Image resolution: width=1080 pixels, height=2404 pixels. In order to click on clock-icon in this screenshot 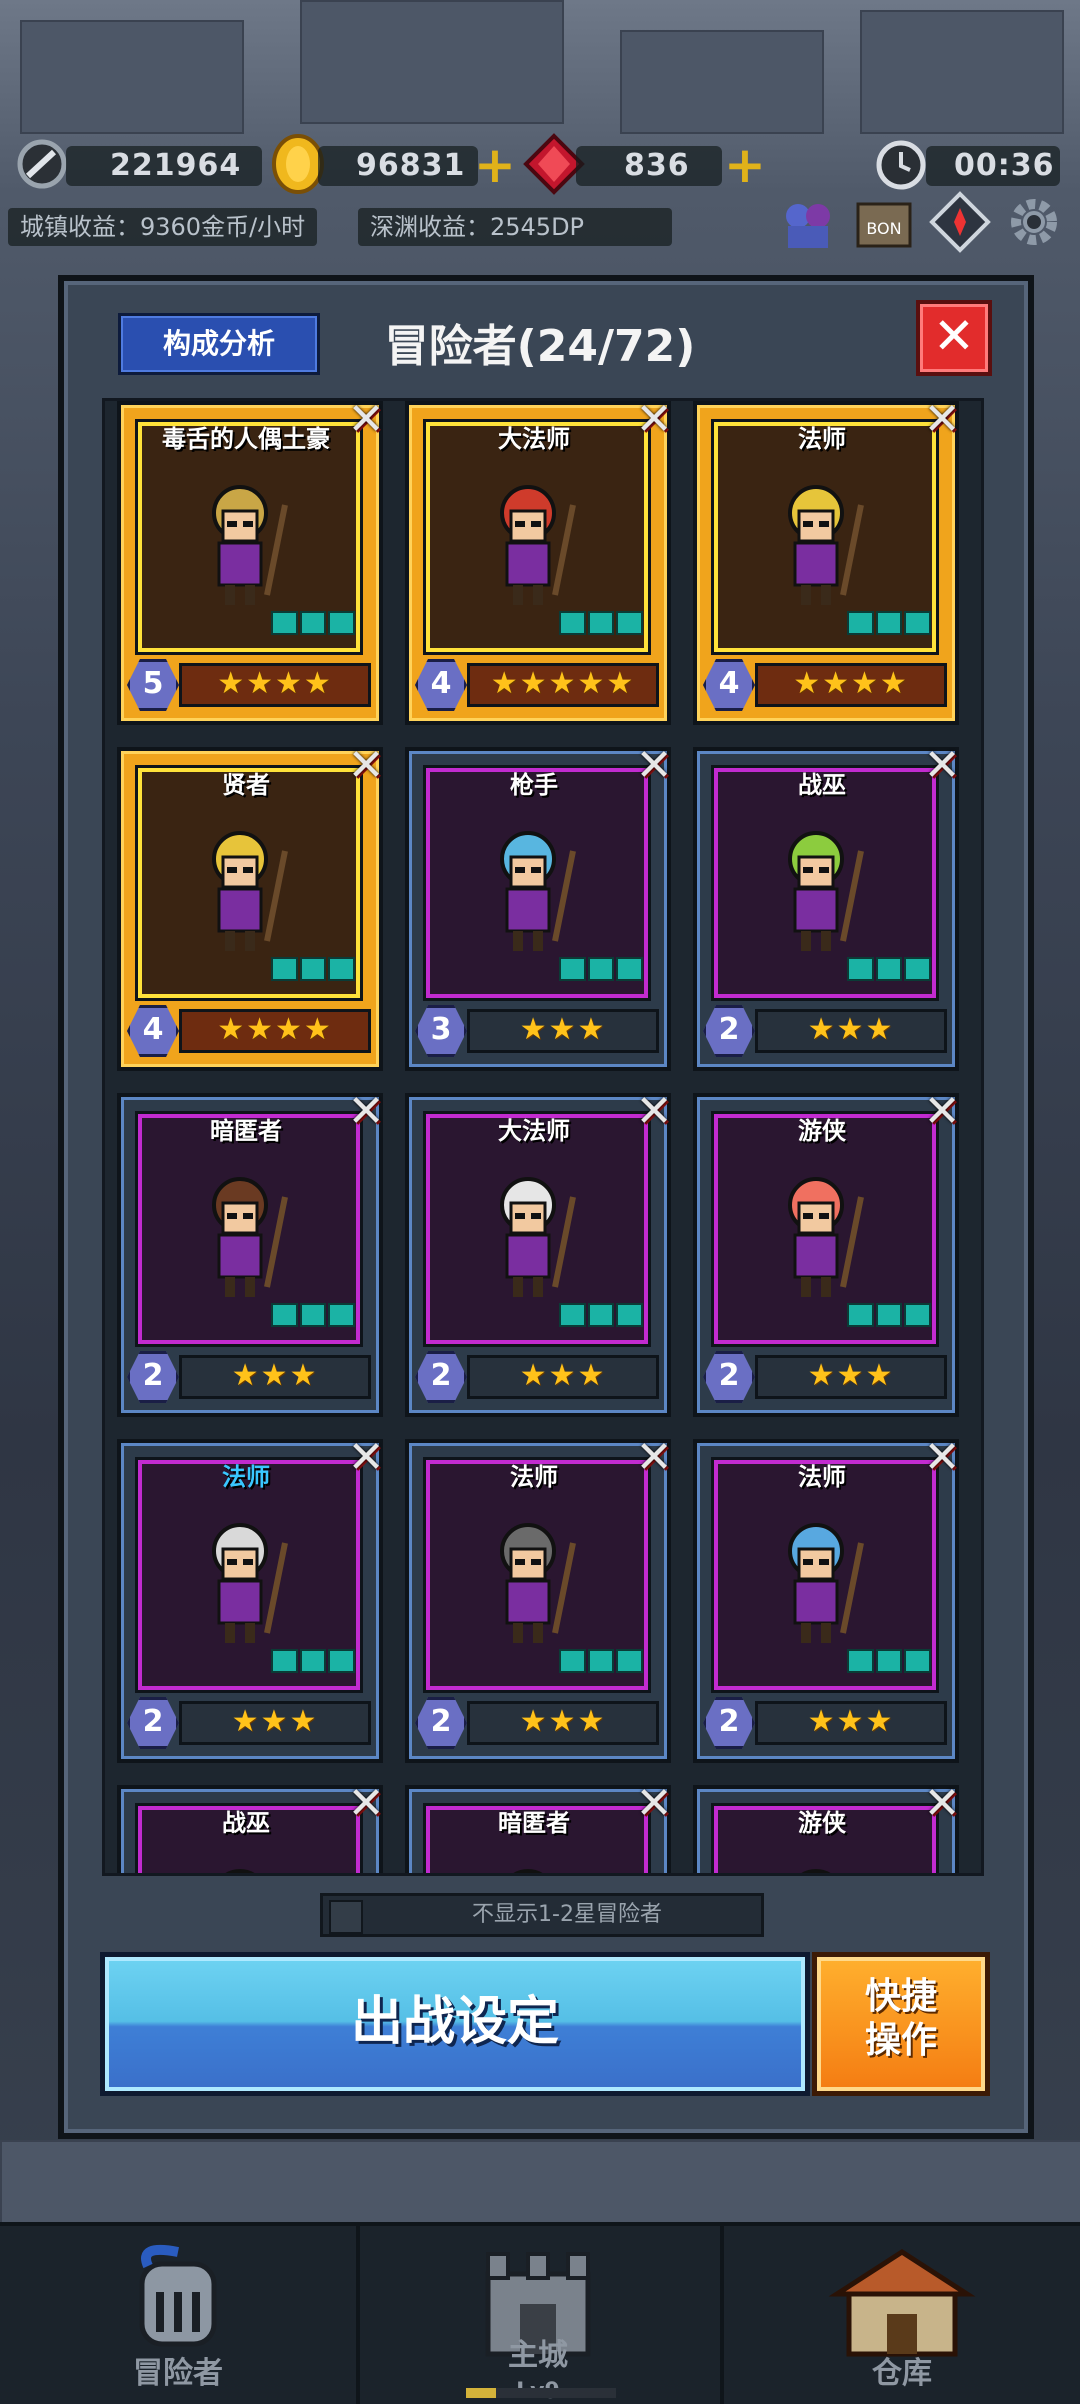, I will do `click(901, 165)`.